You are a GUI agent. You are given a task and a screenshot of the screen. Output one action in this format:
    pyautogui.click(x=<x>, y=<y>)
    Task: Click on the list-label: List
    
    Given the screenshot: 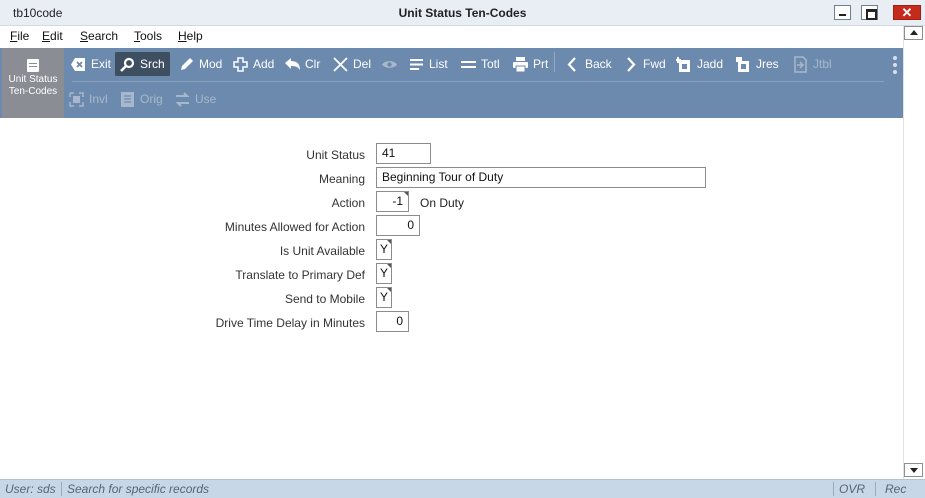 What is the action you would take?
    pyautogui.click(x=438, y=64)
    